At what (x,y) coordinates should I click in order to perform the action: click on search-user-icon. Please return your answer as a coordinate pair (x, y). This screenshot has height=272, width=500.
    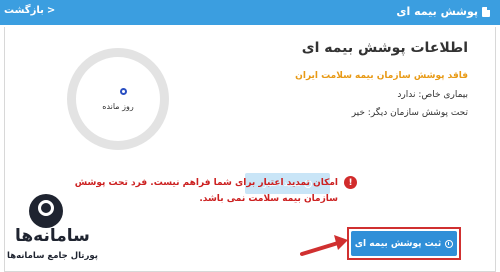
    Looking at the image, I should click on (46, 208).